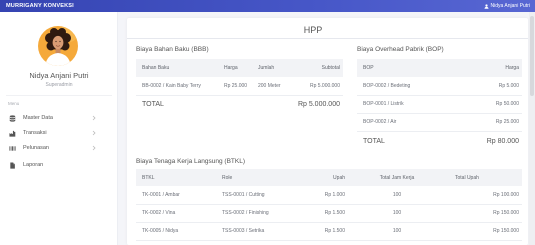 This screenshot has width=535, height=245. Describe the element at coordinates (38, 118) in the screenshot. I see `sidebar-item-label: Master Data` at that location.